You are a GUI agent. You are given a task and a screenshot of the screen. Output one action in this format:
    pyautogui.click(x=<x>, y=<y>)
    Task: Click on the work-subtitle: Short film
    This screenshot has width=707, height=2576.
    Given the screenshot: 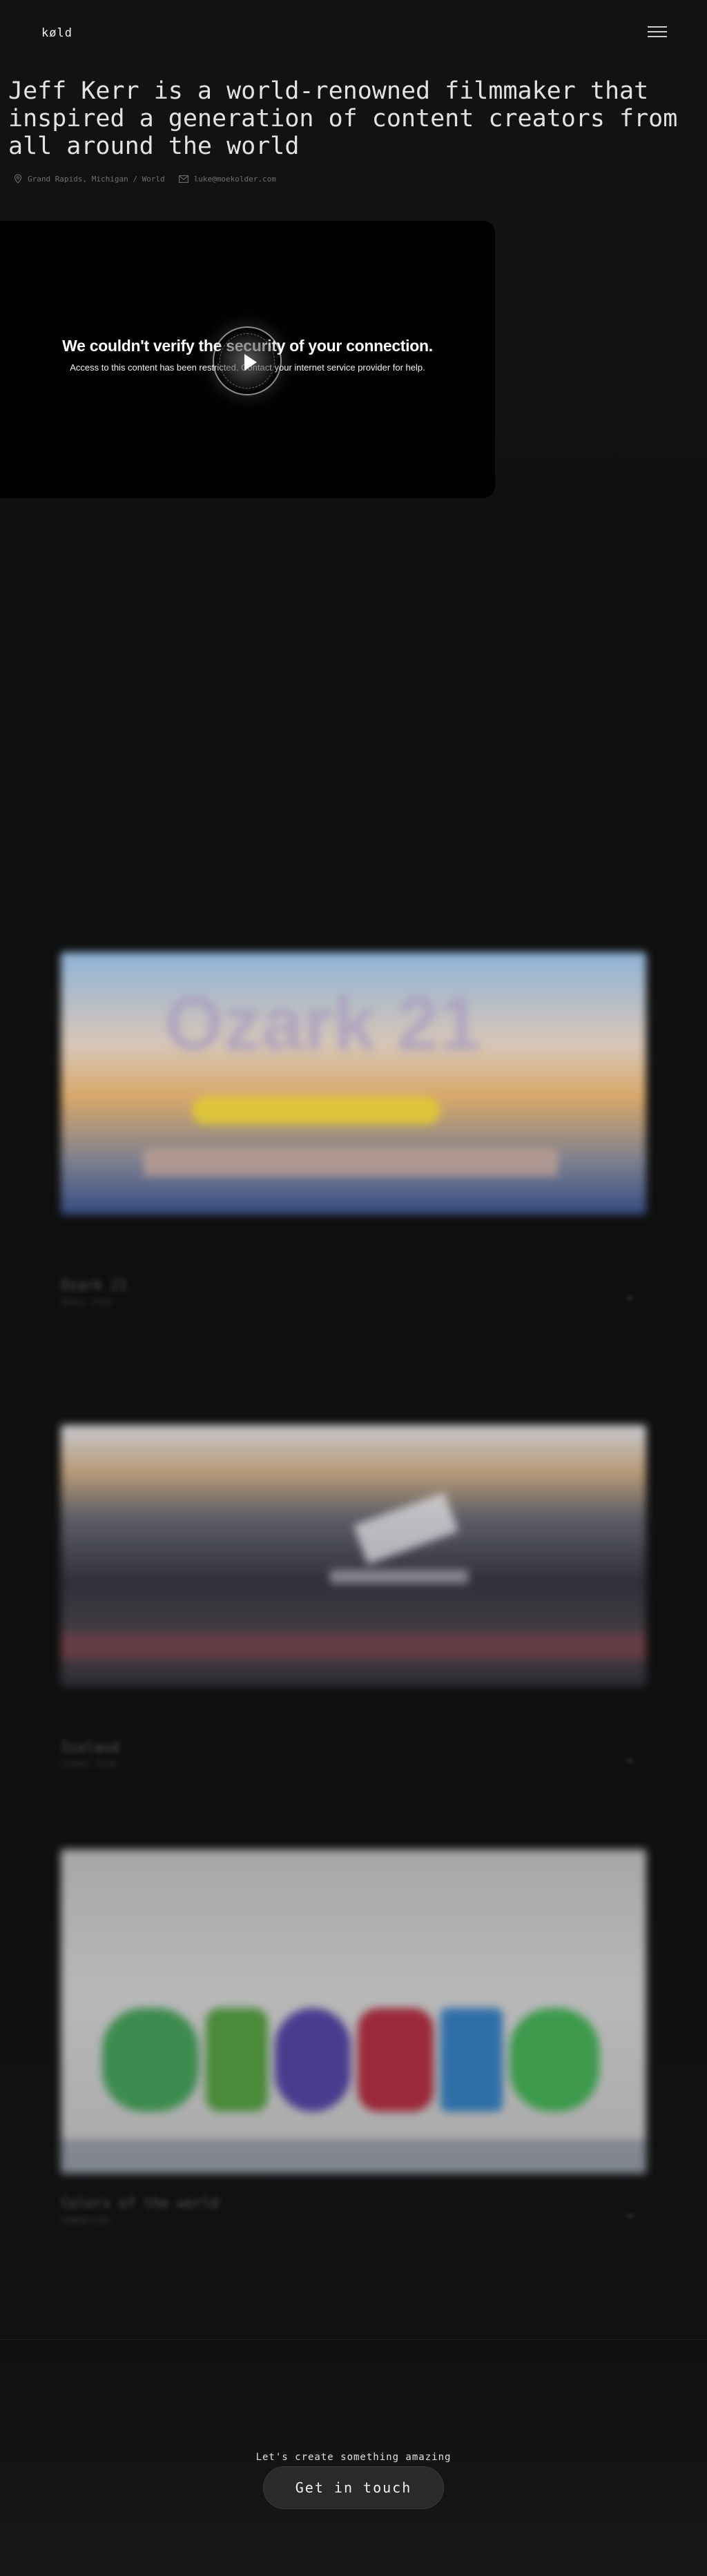 What is the action you would take?
    pyautogui.click(x=86, y=1302)
    